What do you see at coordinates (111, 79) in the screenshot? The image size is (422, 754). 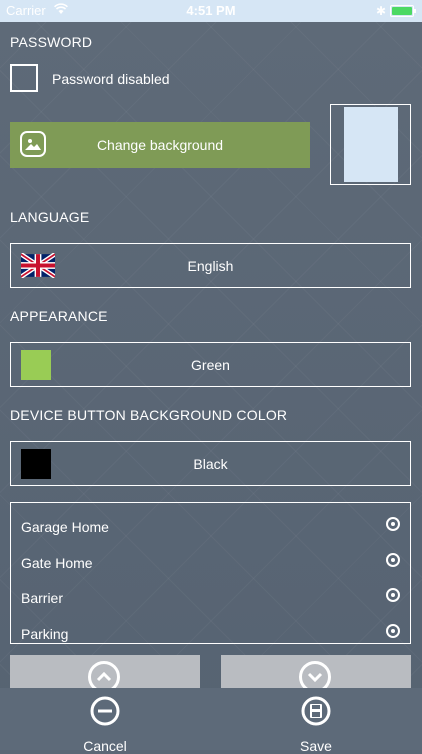 I see `password-checkbox-label: Password disabled` at bounding box center [111, 79].